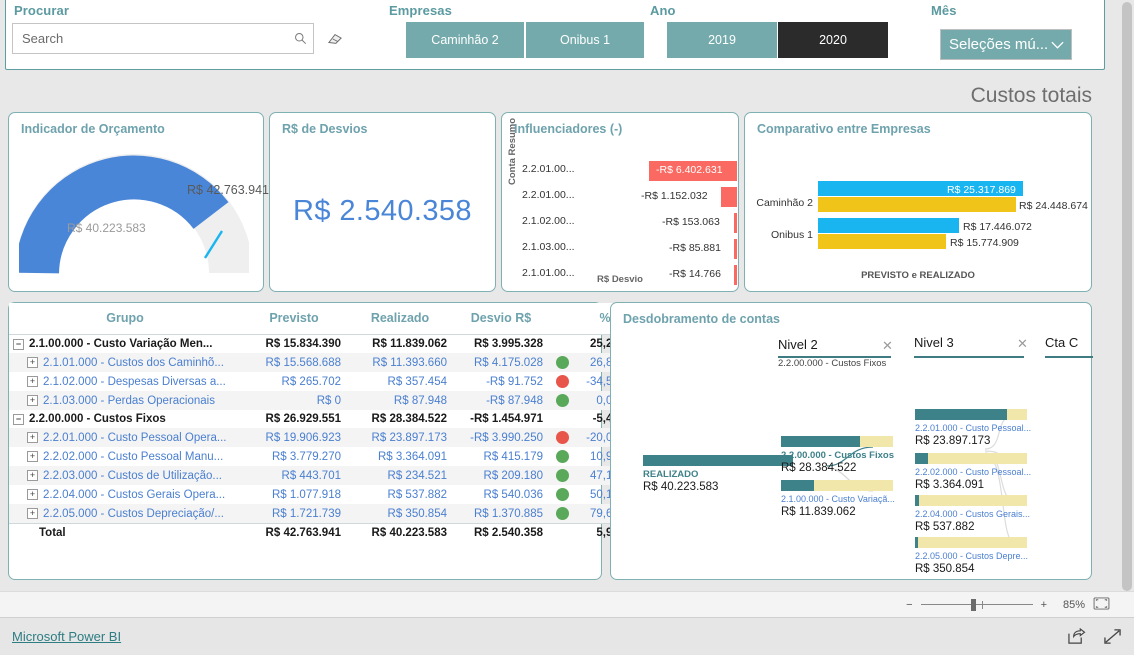 Image resolution: width=1134 pixels, height=655 pixels. What do you see at coordinates (501, 363) in the screenshot?
I see `cell-desvio: R$ 4.175.028` at bounding box center [501, 363].